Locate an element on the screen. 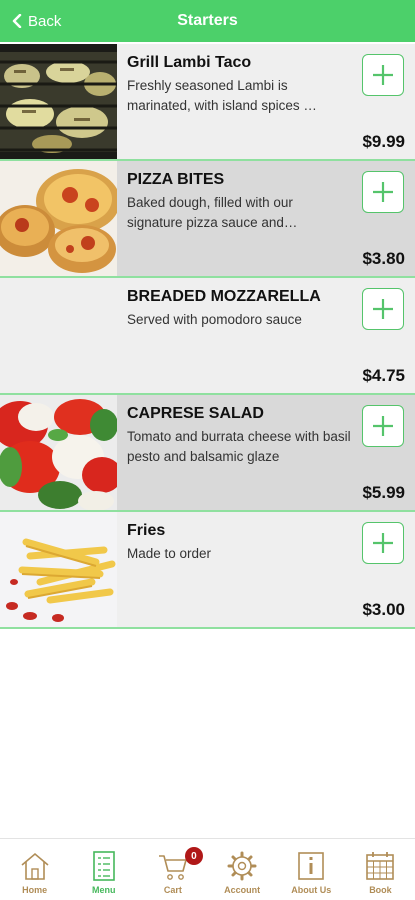 The height and width of the screenshot is (900, 415). info-icon is located at coordinates (311, 866).